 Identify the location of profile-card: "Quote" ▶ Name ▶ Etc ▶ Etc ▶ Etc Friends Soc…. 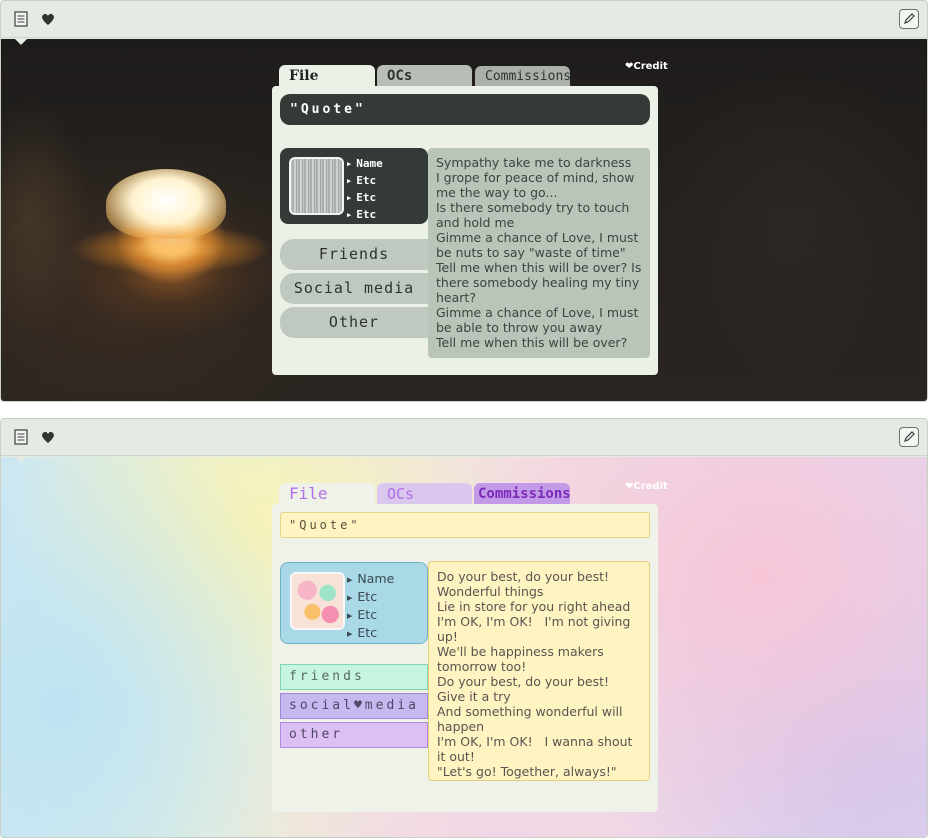
(465, 230).